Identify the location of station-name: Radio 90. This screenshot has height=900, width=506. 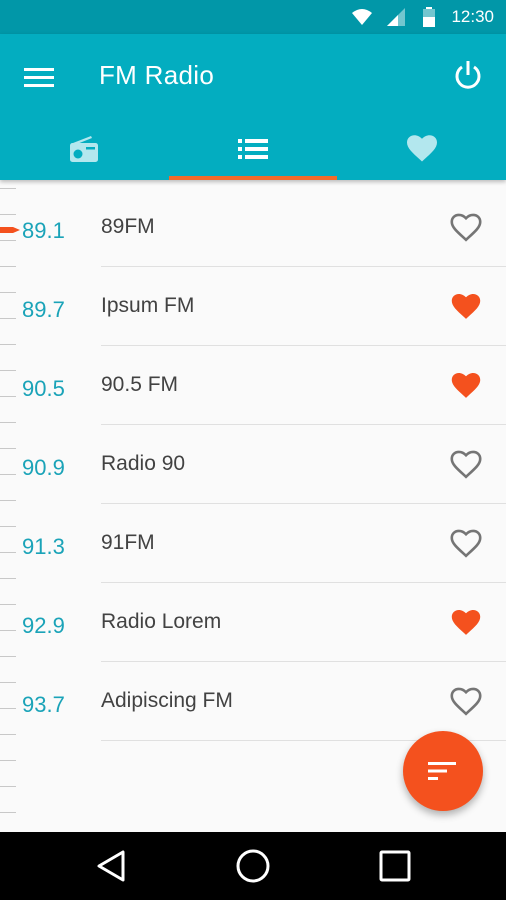
(143, 463).